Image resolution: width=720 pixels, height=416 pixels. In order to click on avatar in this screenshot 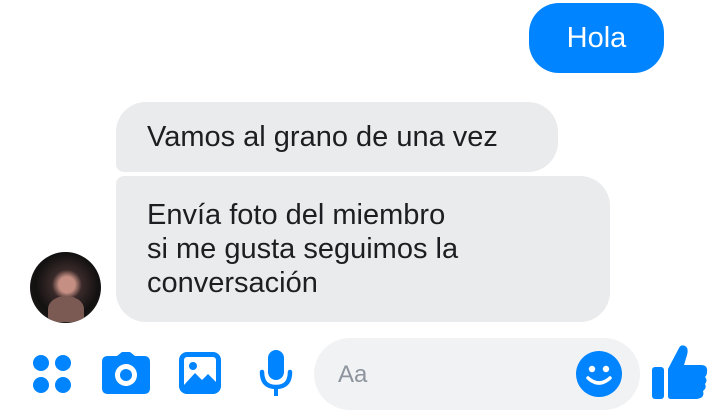, I will do `click(65, 287)`.